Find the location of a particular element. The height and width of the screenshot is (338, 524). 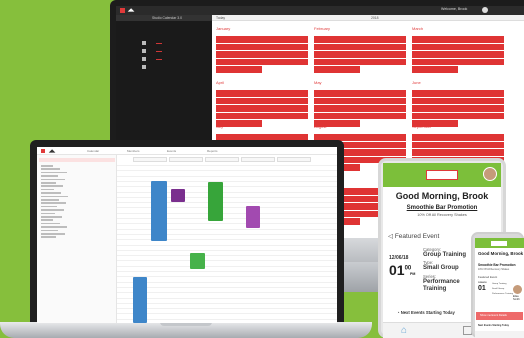

user-avatar is located at coordinates (485, 10).